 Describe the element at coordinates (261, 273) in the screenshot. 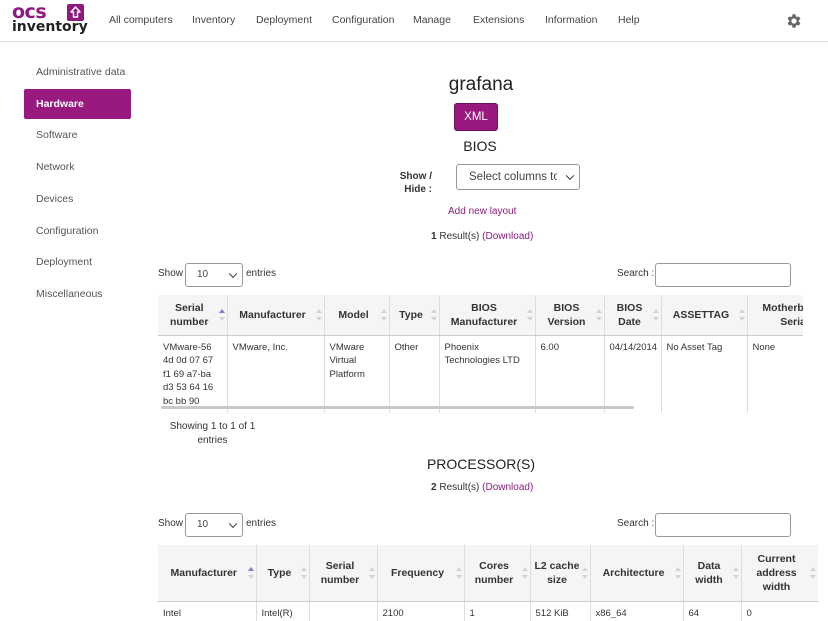

I see `bios-entries-label: entries` at that location.